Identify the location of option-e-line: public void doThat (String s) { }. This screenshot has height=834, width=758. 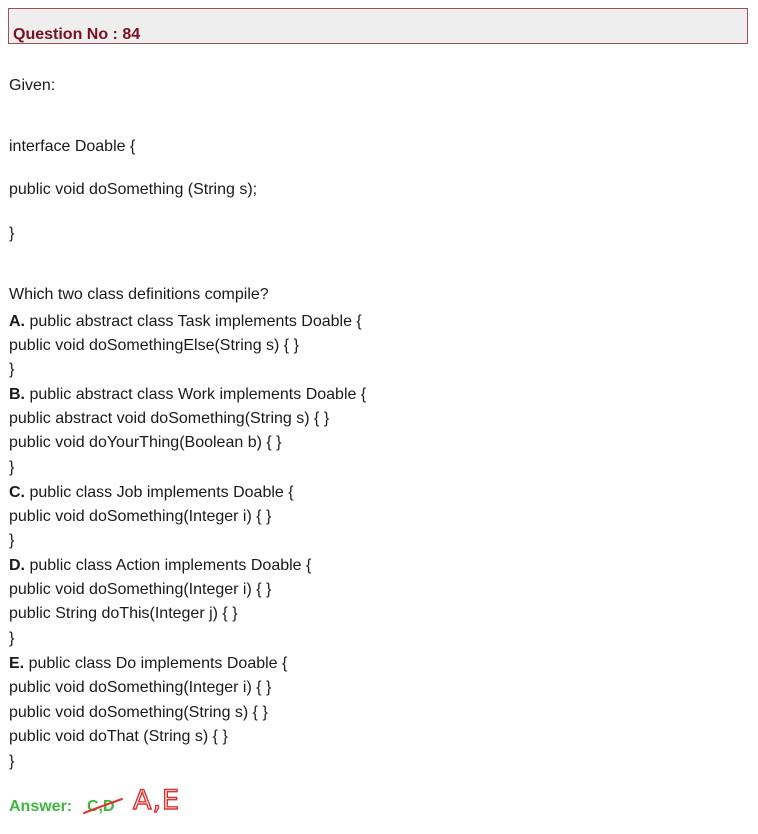
(118, 736).